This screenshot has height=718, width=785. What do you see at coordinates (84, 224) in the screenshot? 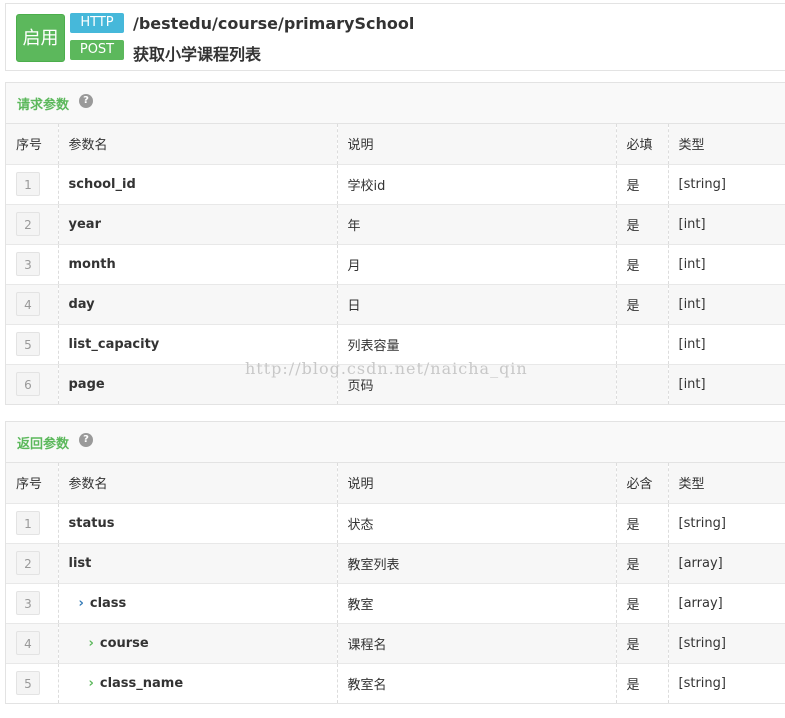
I see `param-name: year` at bounding box center [84, 224].